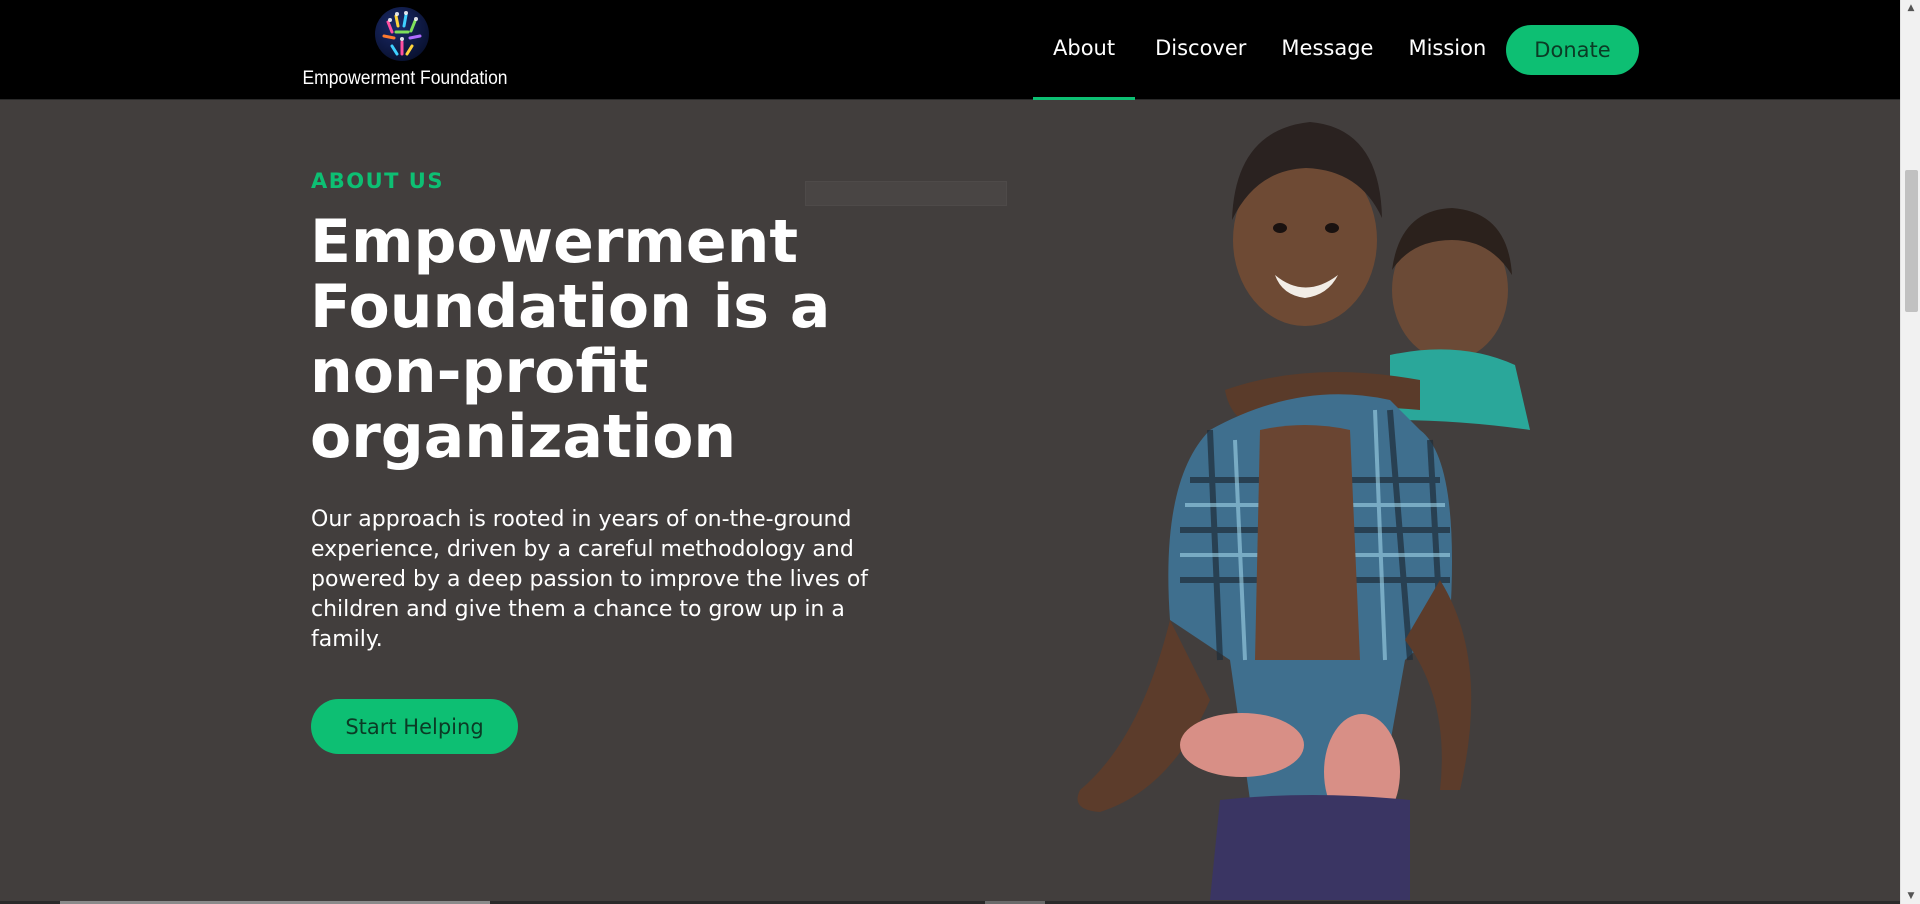  What do you see at coordinates (405, 78) in the screenshot?
I see `brand-name: Empowerment Foundation` at bounding box center [405, 78].